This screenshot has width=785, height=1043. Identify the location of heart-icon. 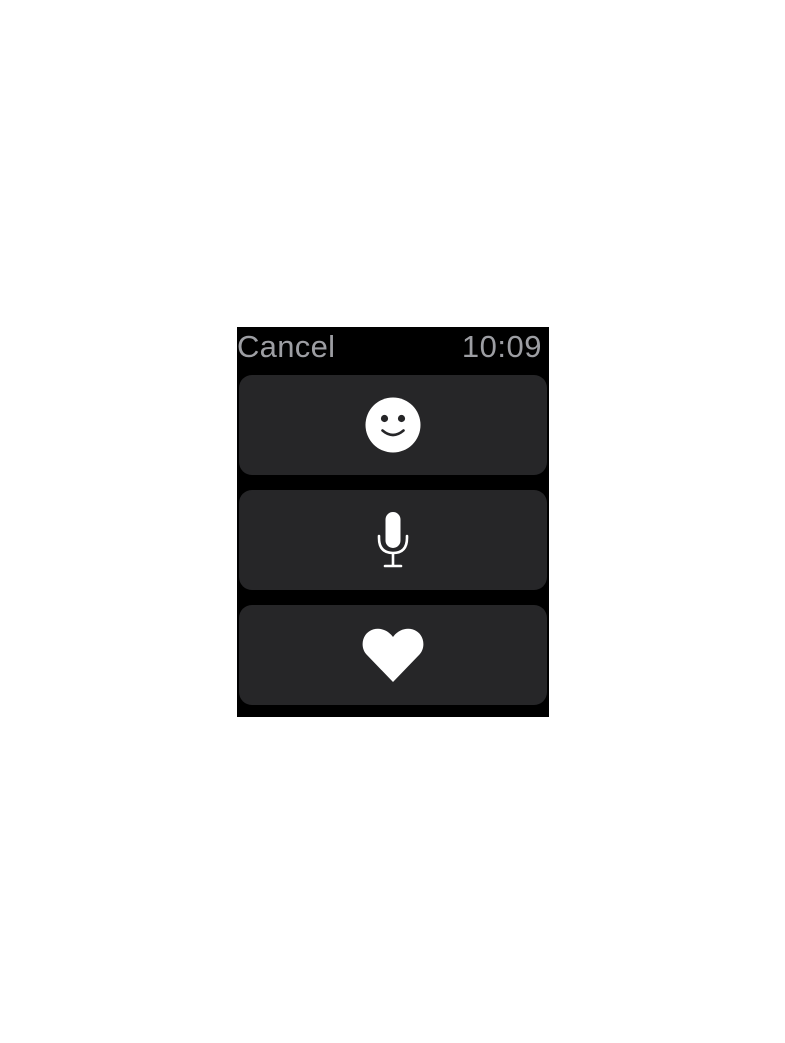
(393, 655).